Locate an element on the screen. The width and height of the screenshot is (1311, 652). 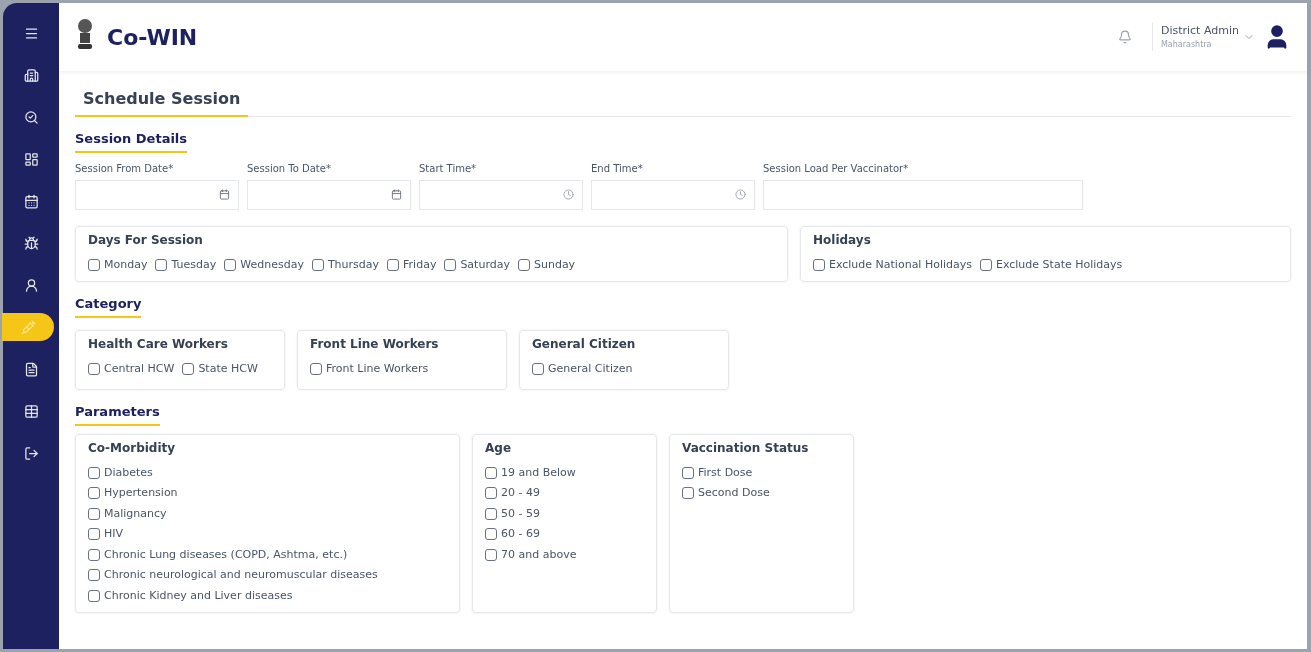
group-title: Co-Morbidity is located at coordinates (132, 448).